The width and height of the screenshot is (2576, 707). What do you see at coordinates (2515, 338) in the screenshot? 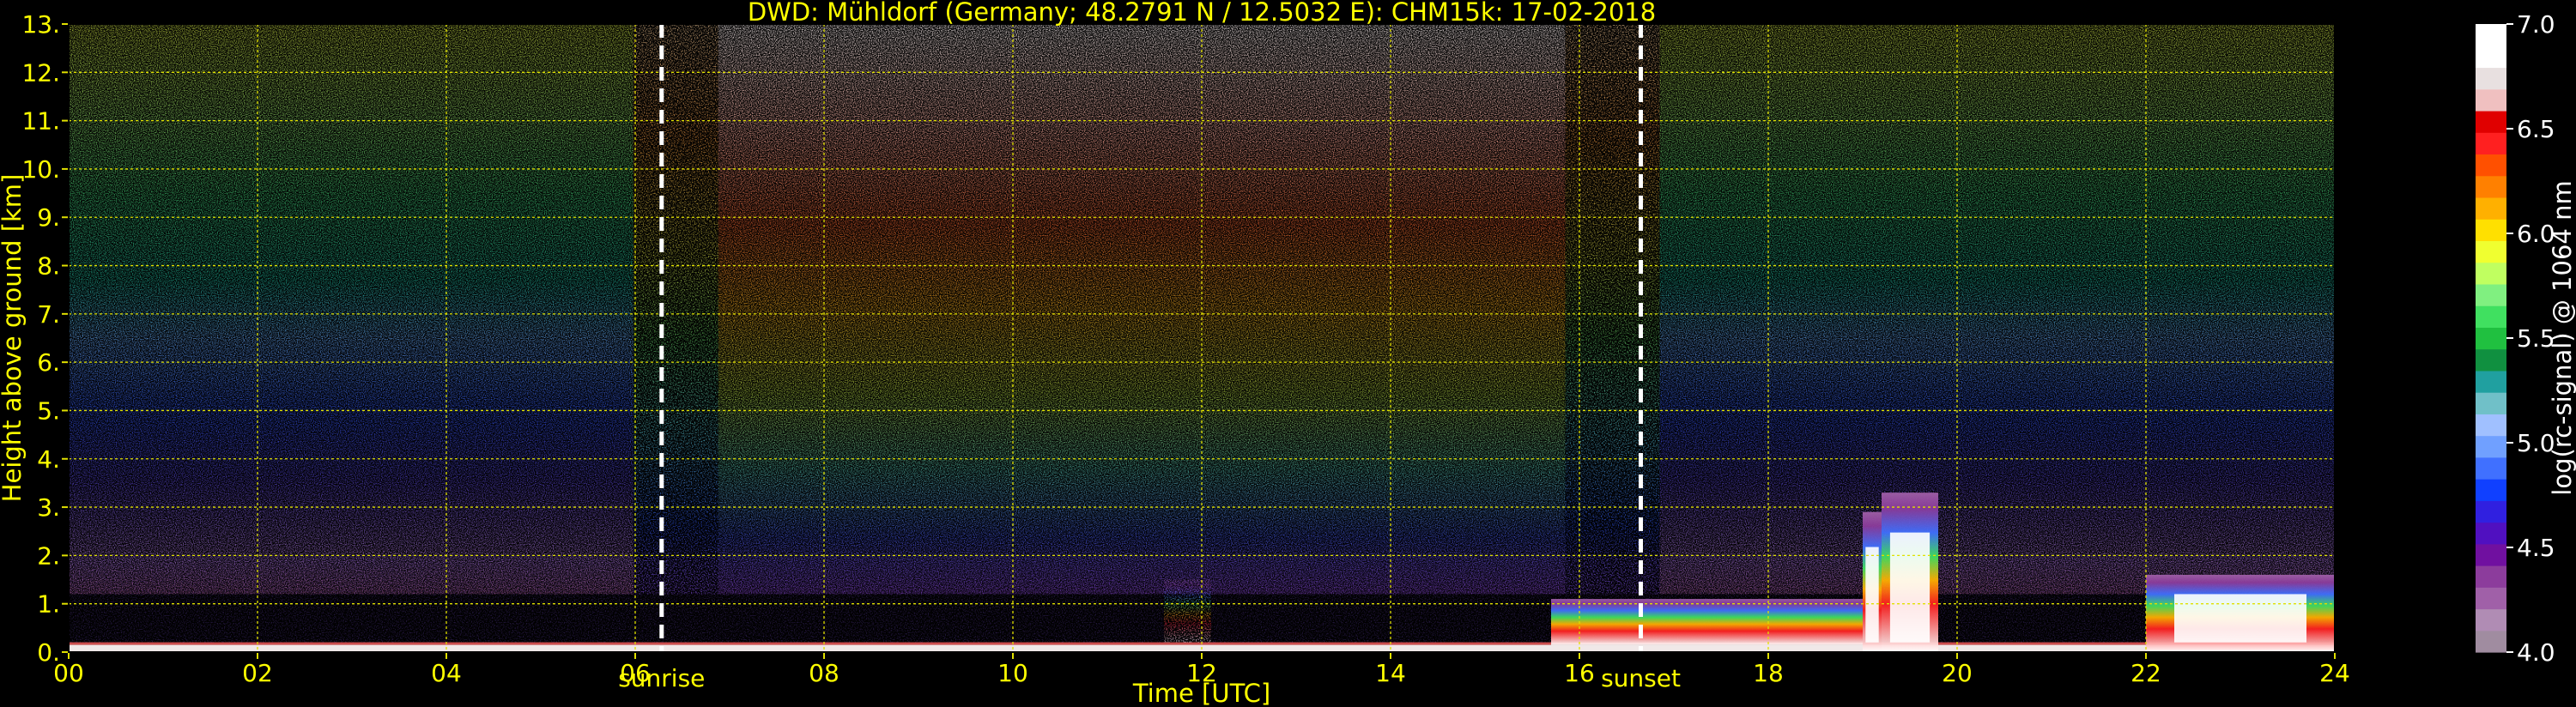
I see `colorbar: 4.04.55.05.56.06.57.0` at bounding box center [2515, 338].